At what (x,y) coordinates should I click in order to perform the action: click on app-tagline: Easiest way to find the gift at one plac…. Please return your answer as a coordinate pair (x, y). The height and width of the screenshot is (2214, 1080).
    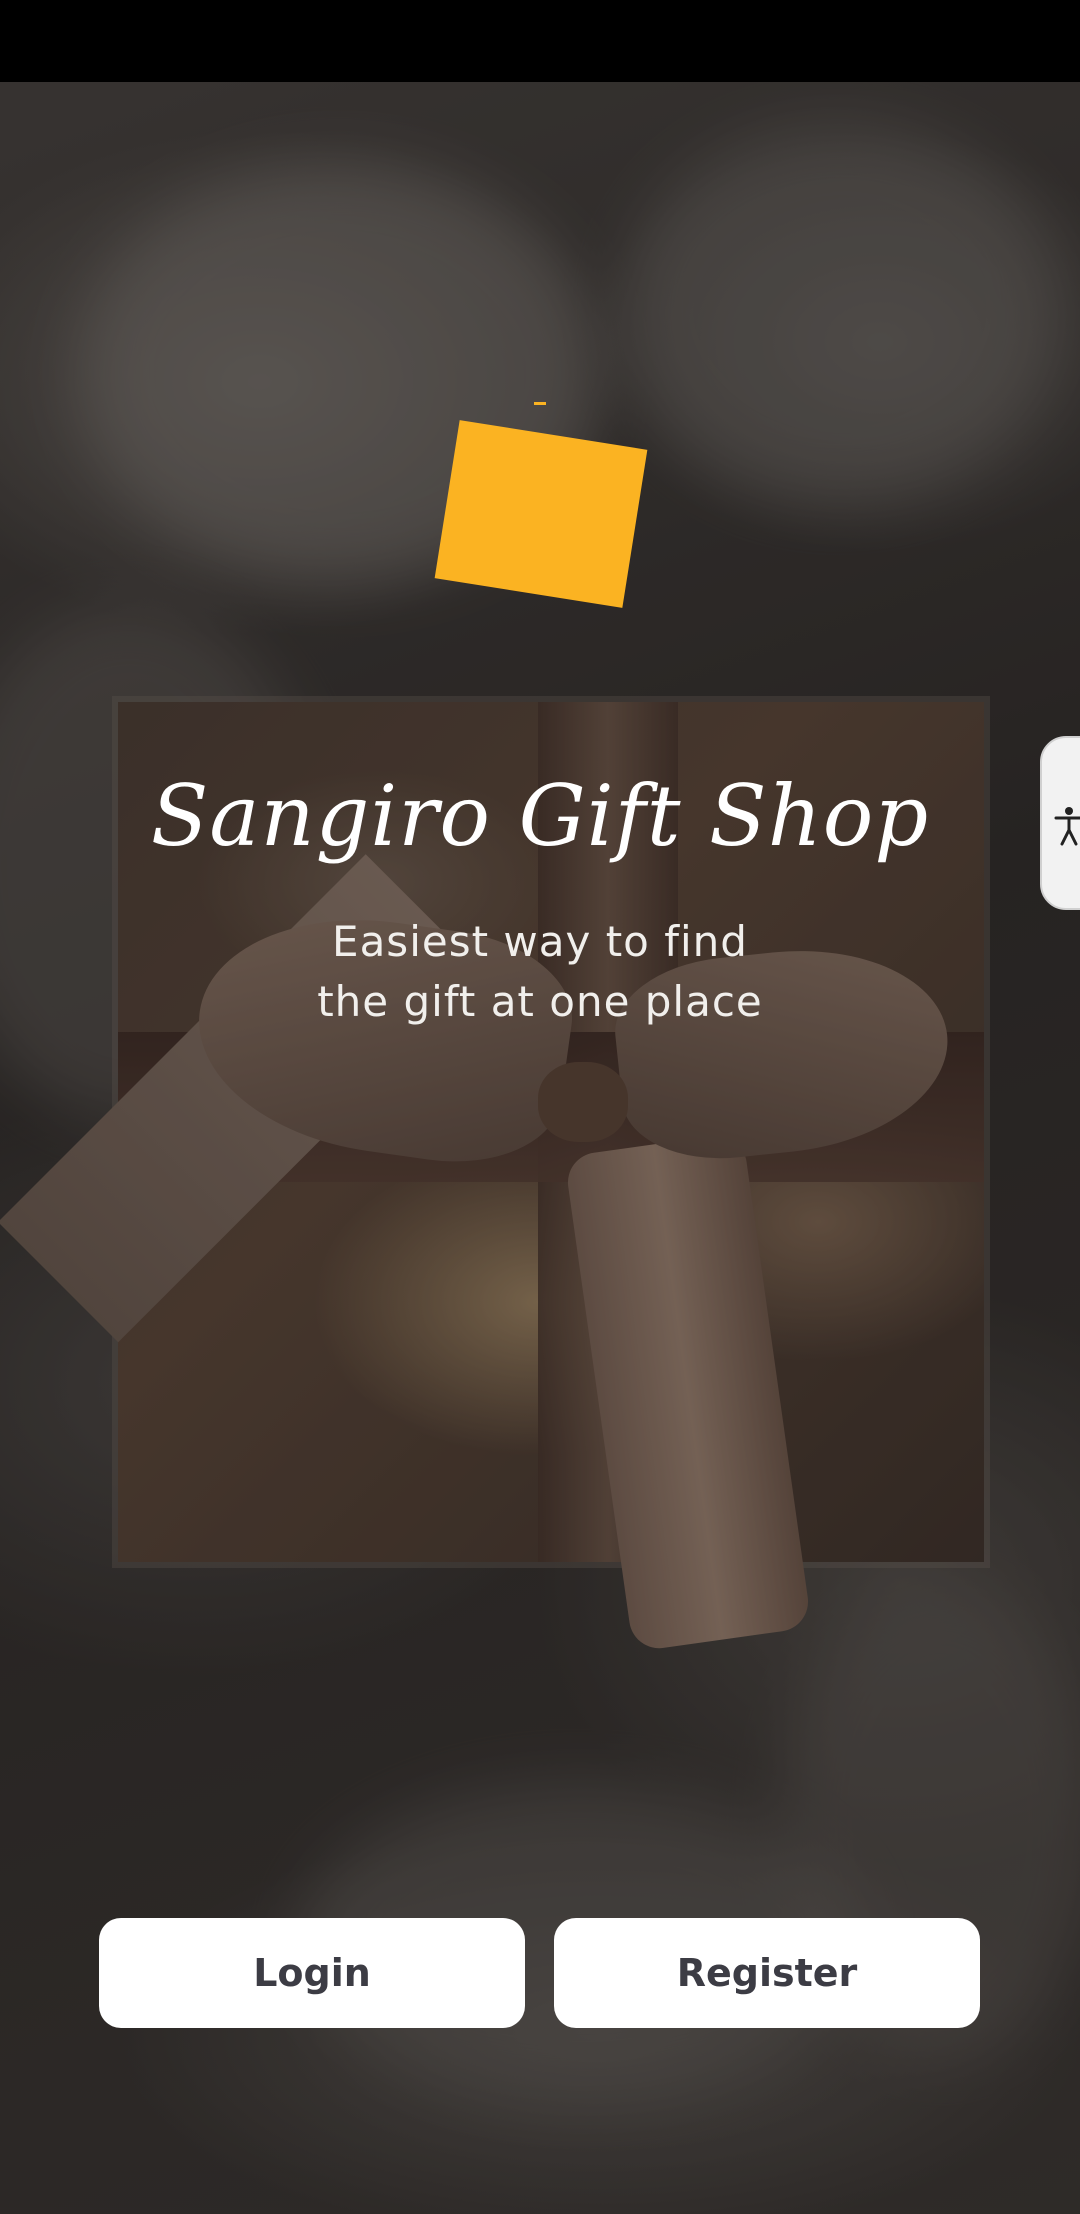
    Looking at the image, I should click on (540, 972).